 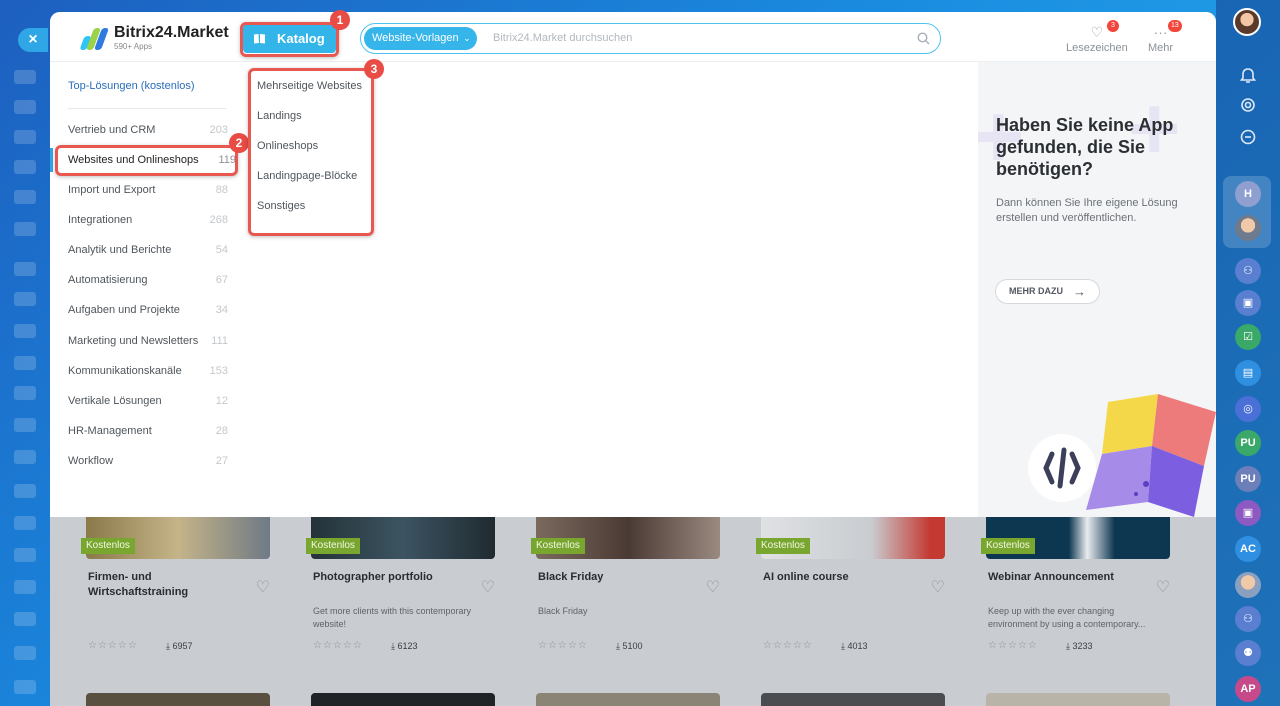 I want to click on search-scope-dropdown: Website-Vorlagen ⌄, so click(x=420, y=38).